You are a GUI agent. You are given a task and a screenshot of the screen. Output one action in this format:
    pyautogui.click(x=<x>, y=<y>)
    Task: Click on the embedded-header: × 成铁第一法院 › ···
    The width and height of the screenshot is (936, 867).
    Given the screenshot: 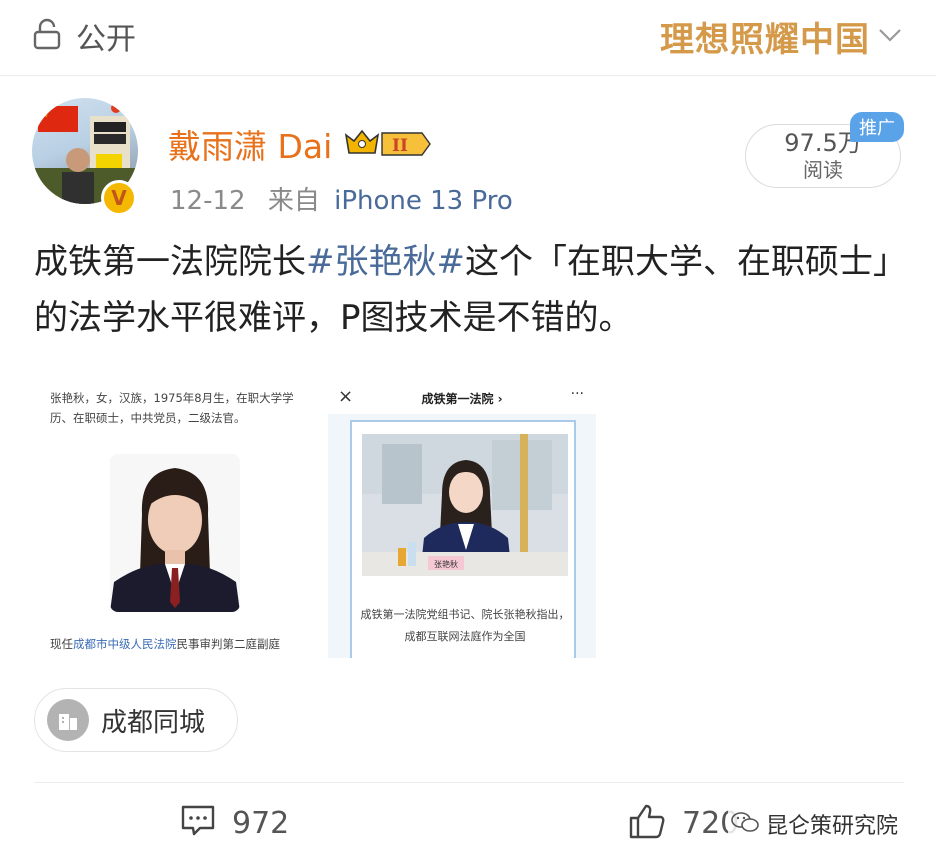 What is the action you would take?
    pyautogui.click(x=462, y=398)
    